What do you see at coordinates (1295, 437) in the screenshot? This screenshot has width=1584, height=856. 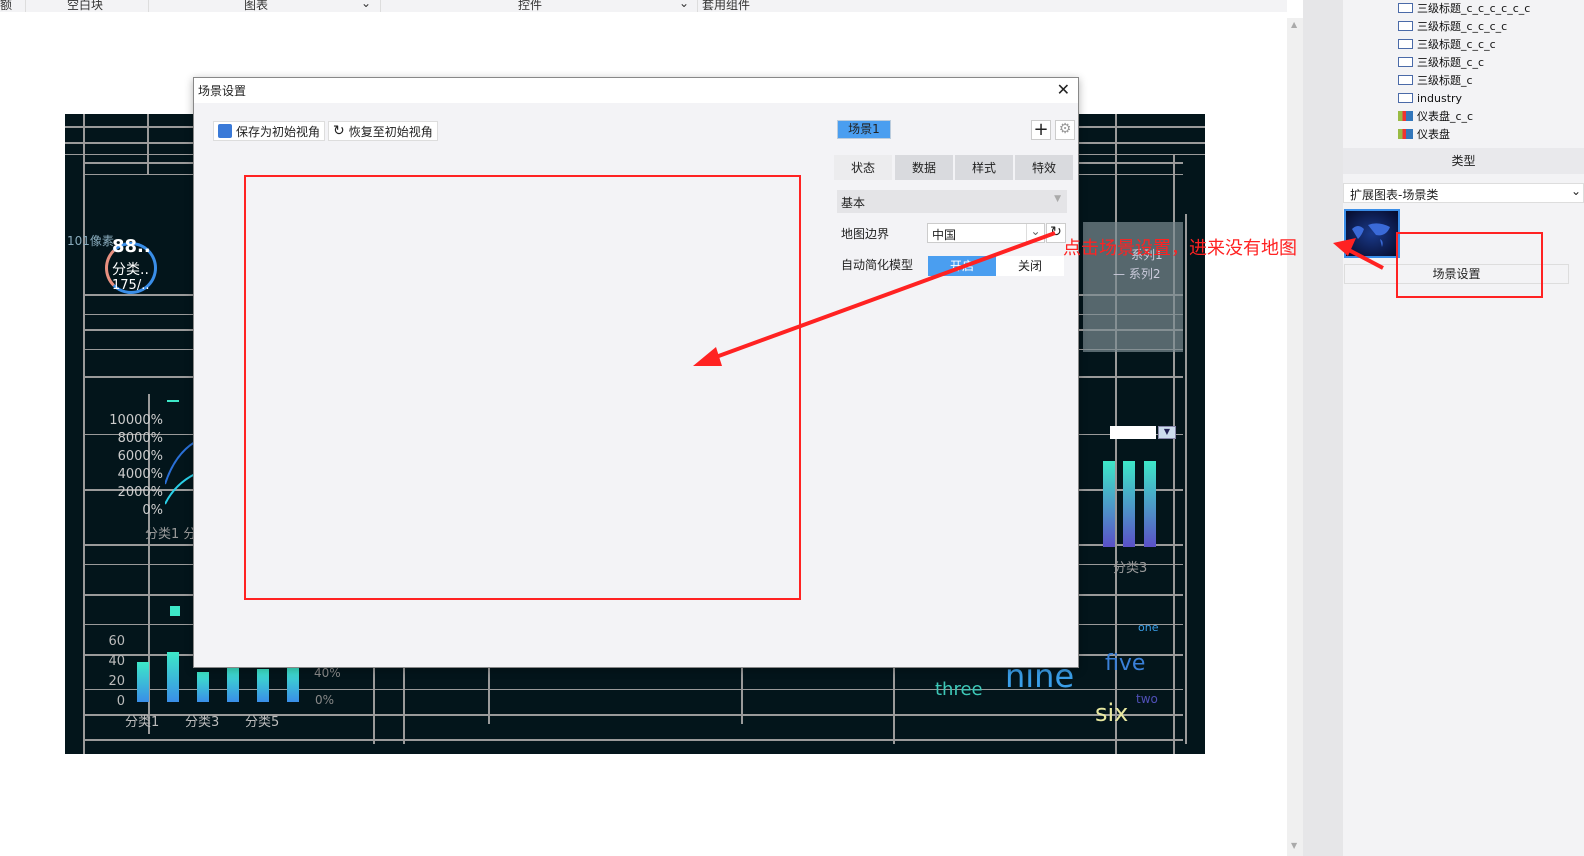 I see `canvas-scrollbar: ▲ ▼` at bounding box center [1295, 437].